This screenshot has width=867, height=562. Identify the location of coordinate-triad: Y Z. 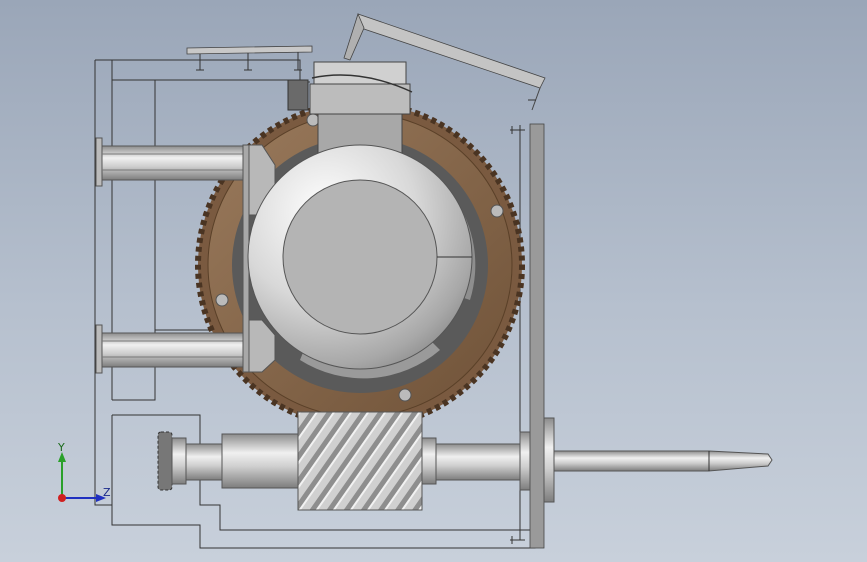
(84, 471).